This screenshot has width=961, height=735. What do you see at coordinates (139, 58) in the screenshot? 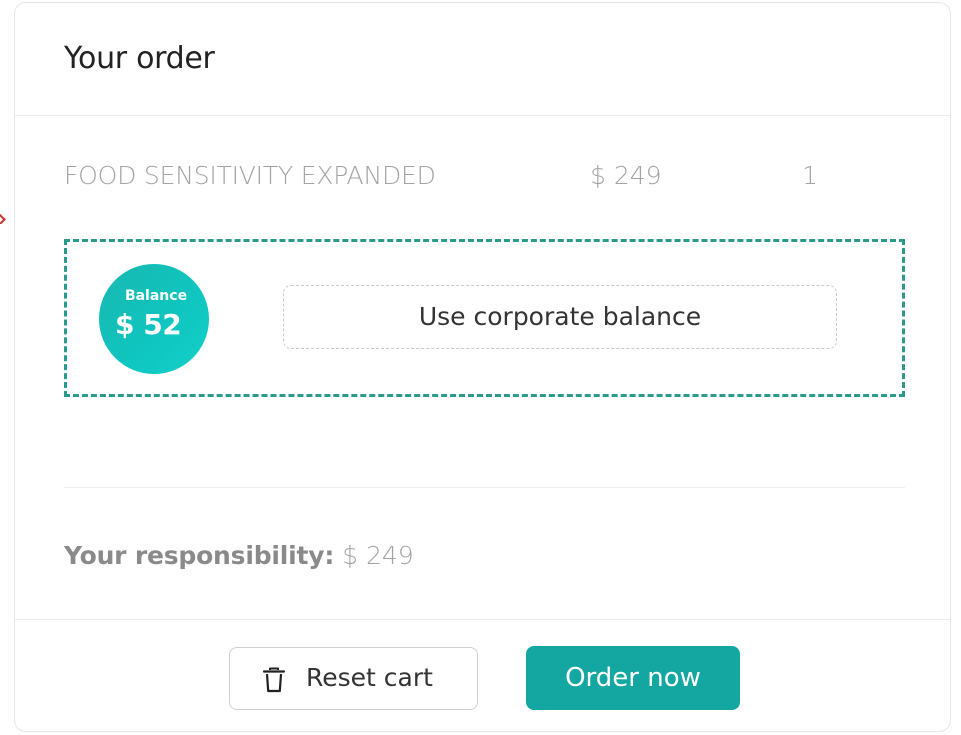
I see `order-title: Your order` at bounding box center [139, 58].